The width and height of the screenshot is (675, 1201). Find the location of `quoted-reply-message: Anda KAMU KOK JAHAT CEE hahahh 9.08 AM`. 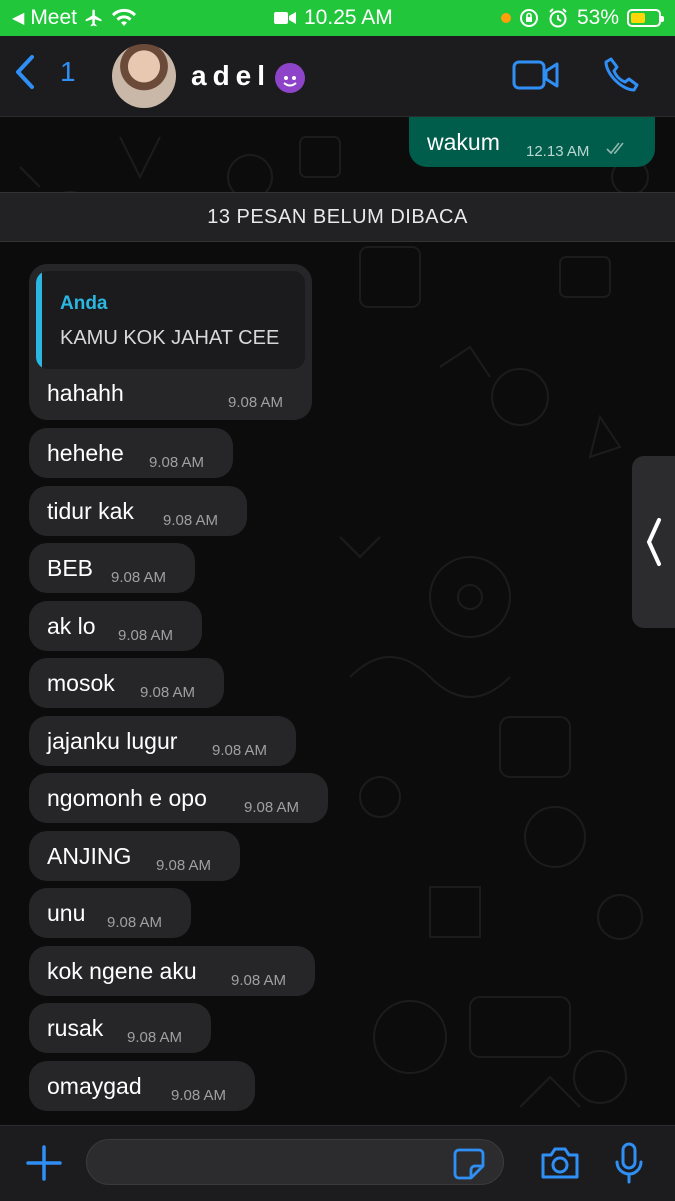

quoted-reply-message: Anda KAMU KOK JAHAT CEE hahahh 9.08 AM is located at coordinates (170, 342).